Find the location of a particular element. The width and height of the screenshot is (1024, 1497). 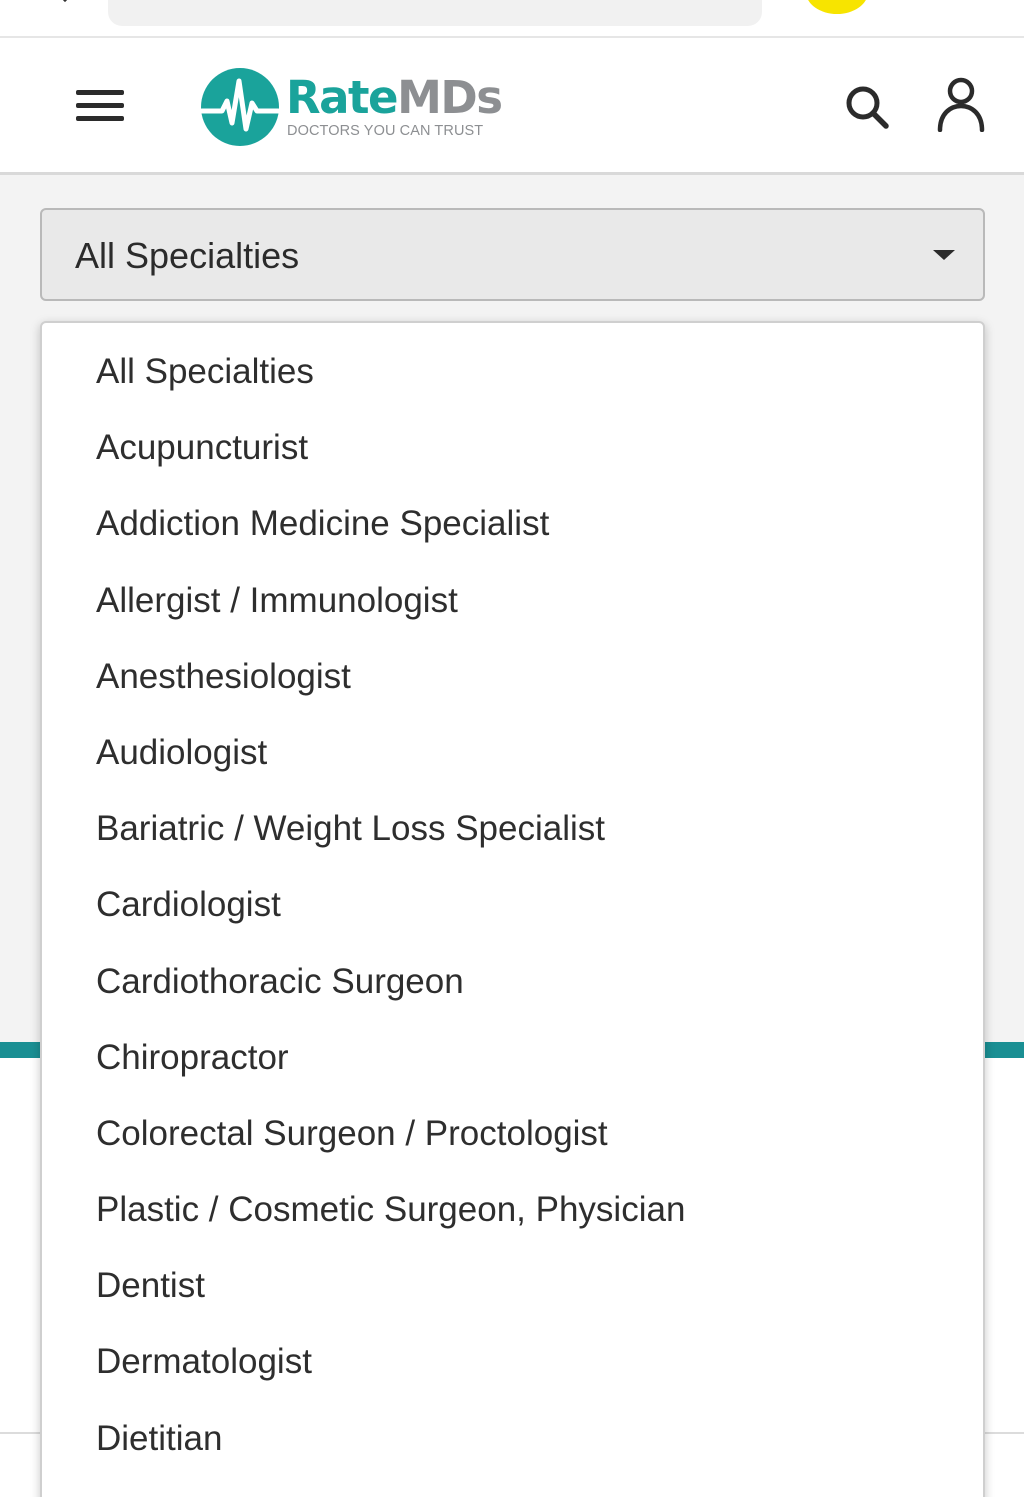

specialty-option-cardiothoracic-surgeon: Cardiothoracic Surgeon is located at coordinates (512, 982).